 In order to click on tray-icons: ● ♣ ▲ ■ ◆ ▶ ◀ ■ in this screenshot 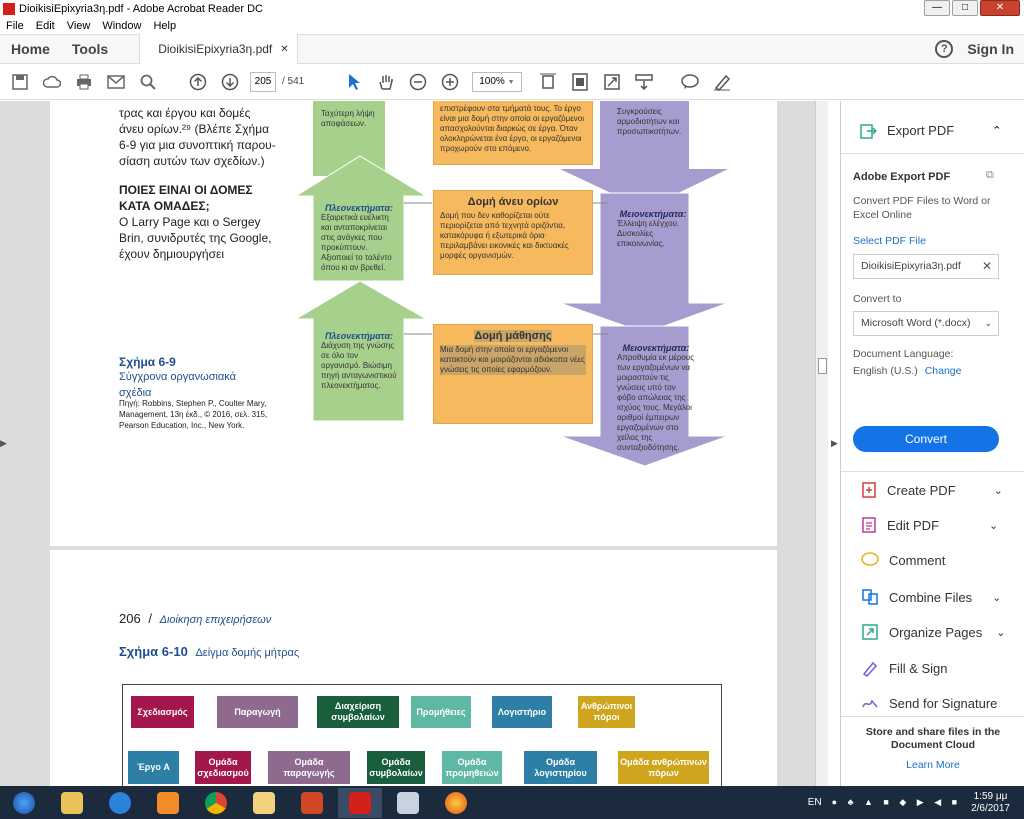, I will do `click(896, 802)`.